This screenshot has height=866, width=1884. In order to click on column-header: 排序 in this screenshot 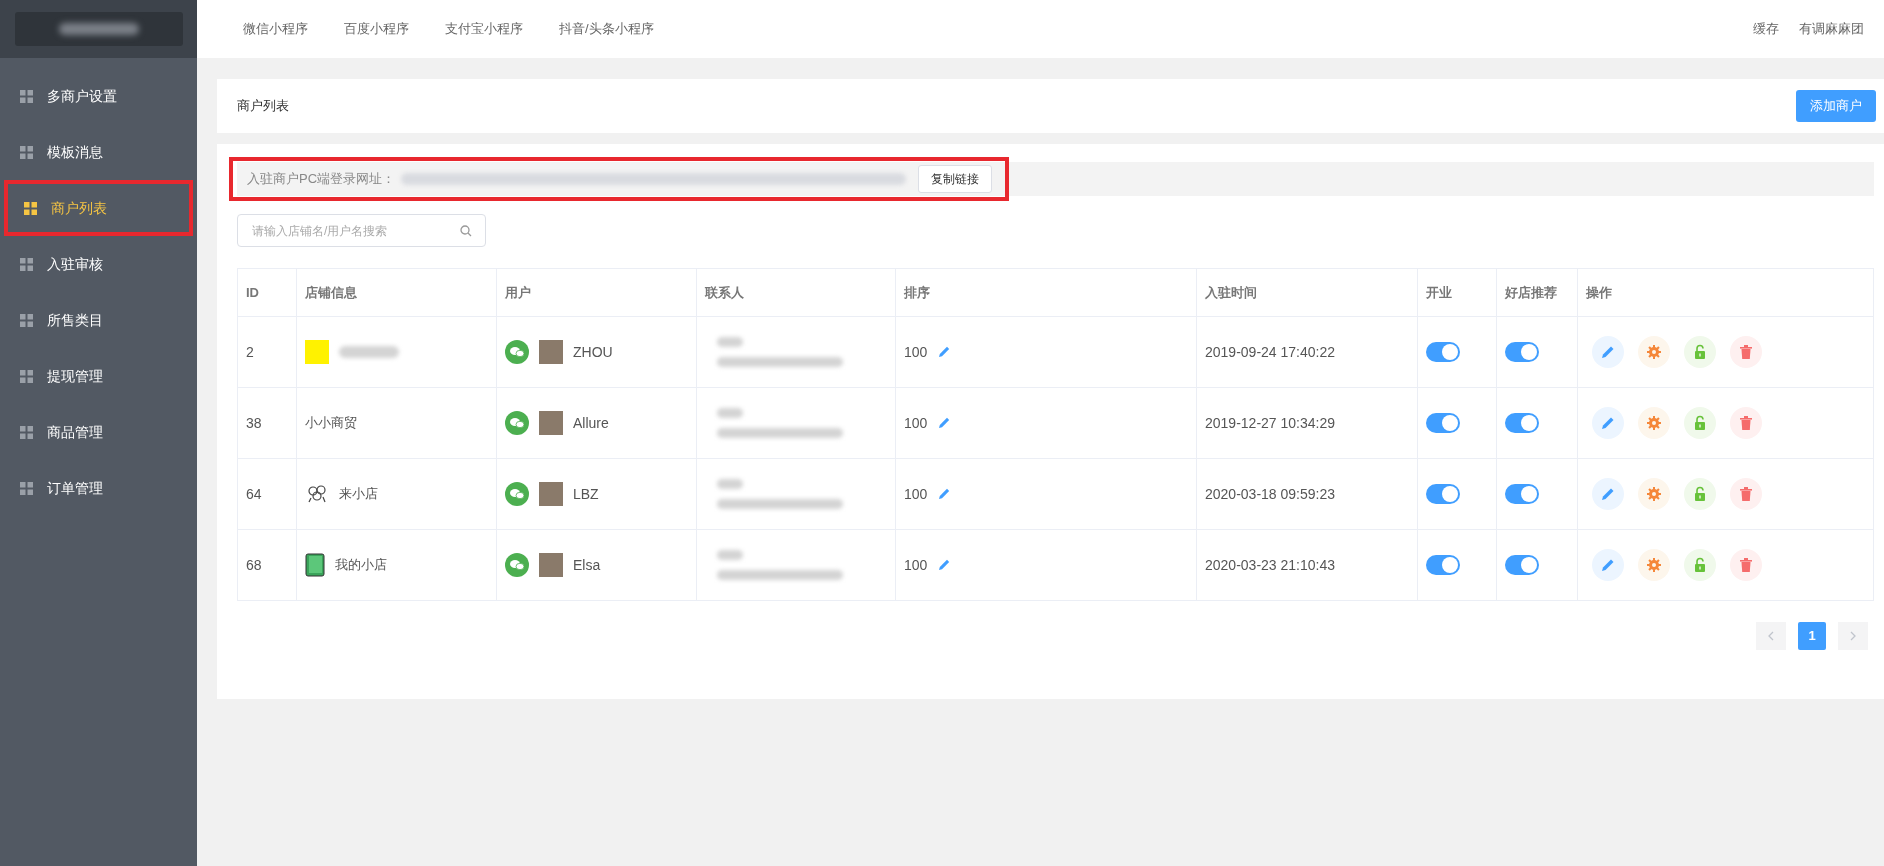, I will do `click(1046, 292)`.